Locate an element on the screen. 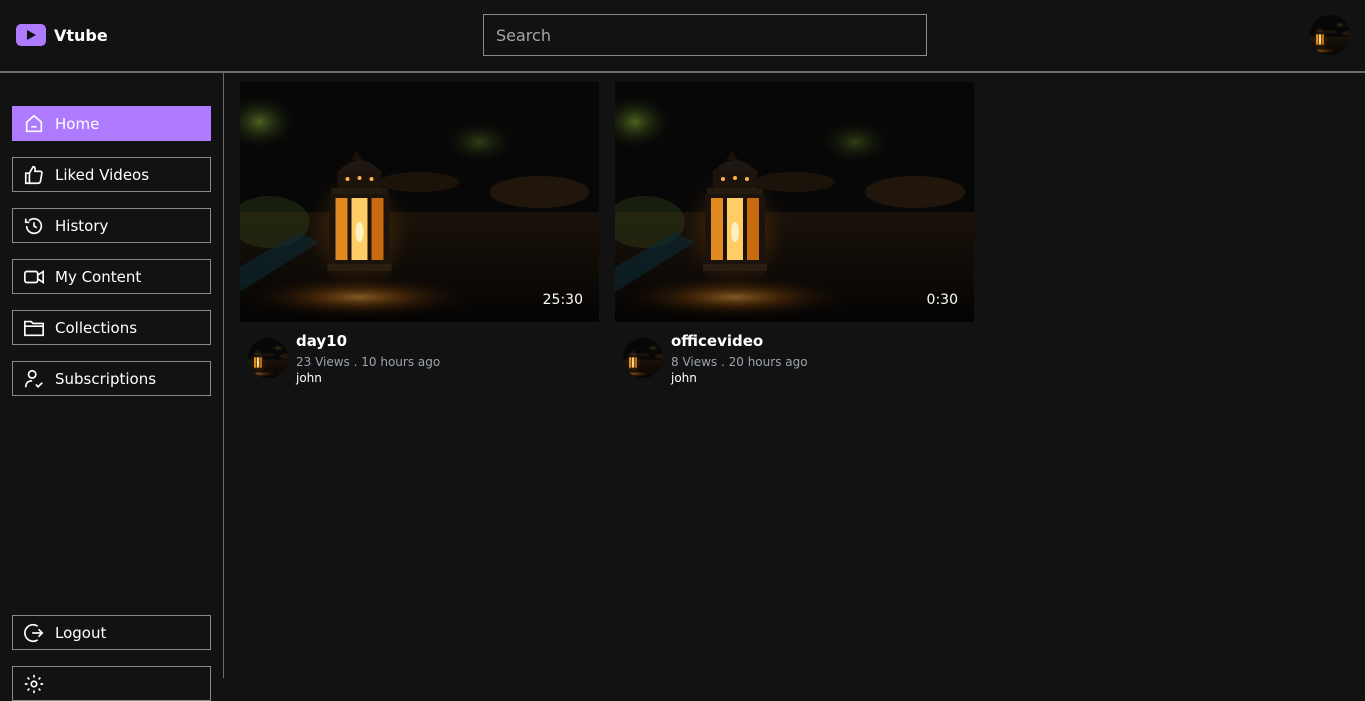 This screenshot has height=701, width=1365. sidebar-item-collections: Collections is located at coordinates (111, 327).